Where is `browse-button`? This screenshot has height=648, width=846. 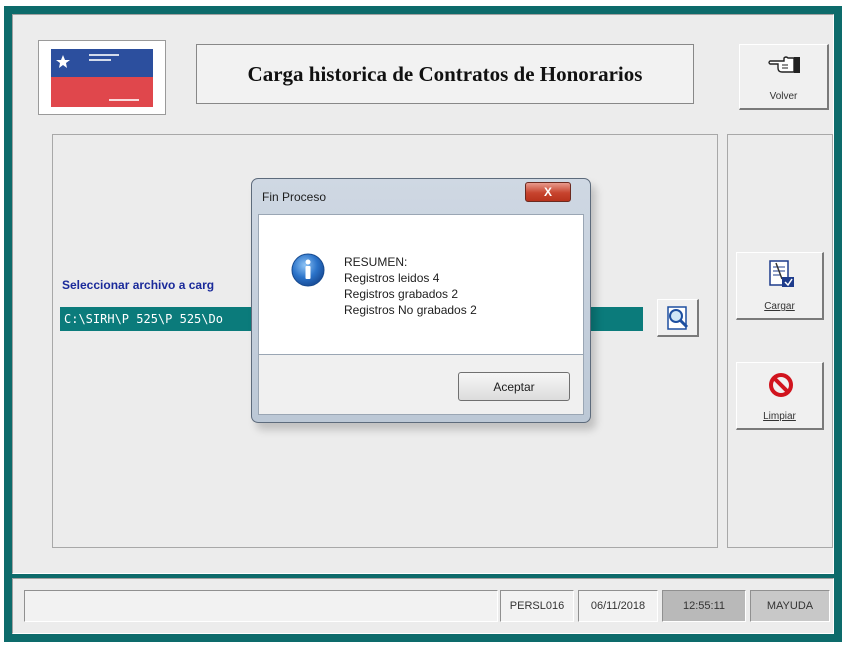
browse-button is located at coordinates (678, 318).